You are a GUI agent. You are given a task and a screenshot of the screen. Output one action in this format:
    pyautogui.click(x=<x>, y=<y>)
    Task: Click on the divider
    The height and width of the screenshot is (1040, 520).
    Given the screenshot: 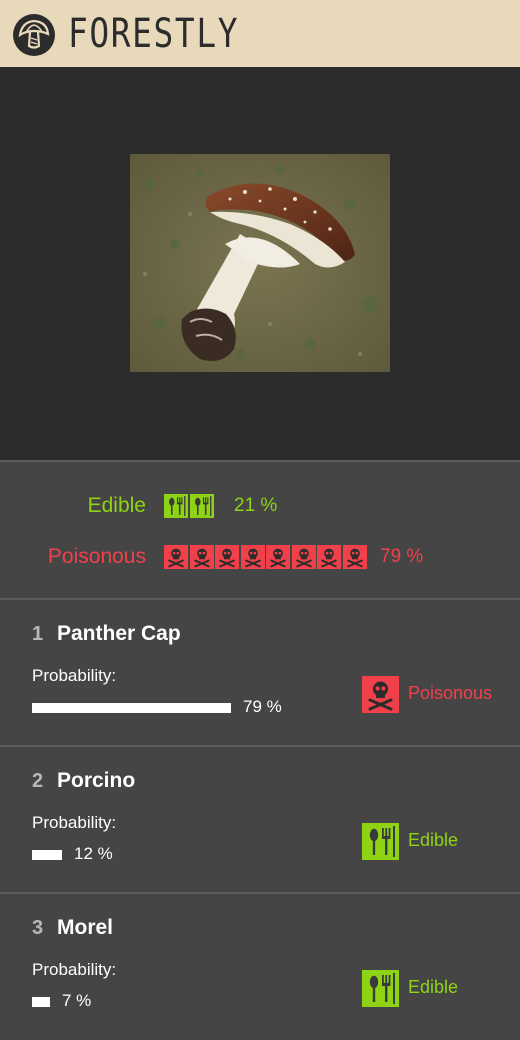 What is the action you would take?
    pyautogui.click(x=260, y=461)
    